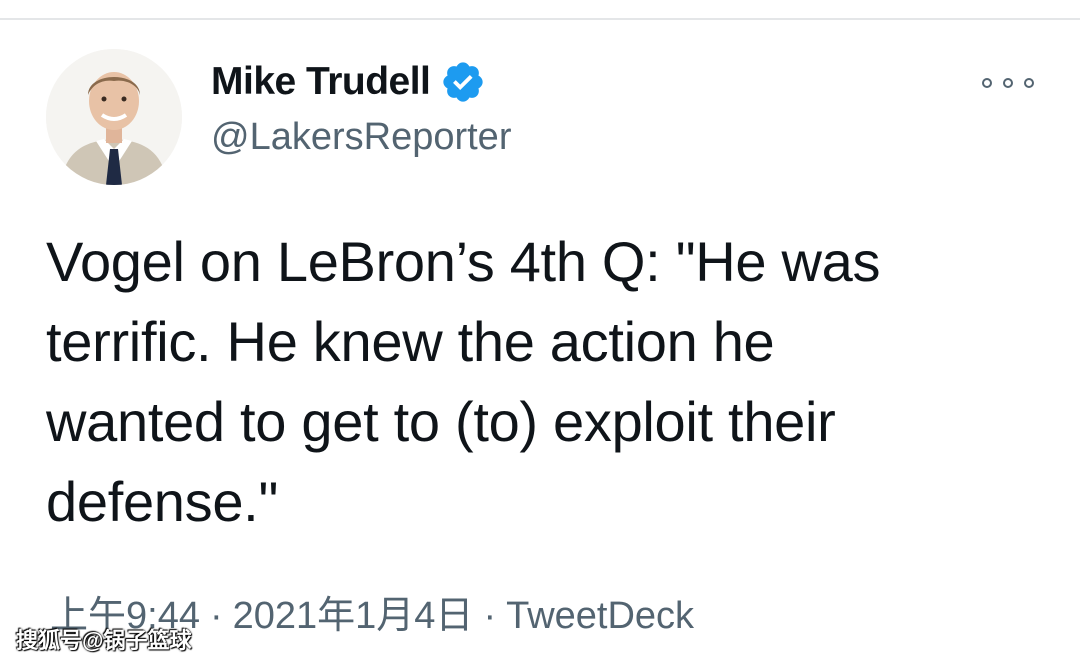  I want to click on avatar, so click(114, 117).